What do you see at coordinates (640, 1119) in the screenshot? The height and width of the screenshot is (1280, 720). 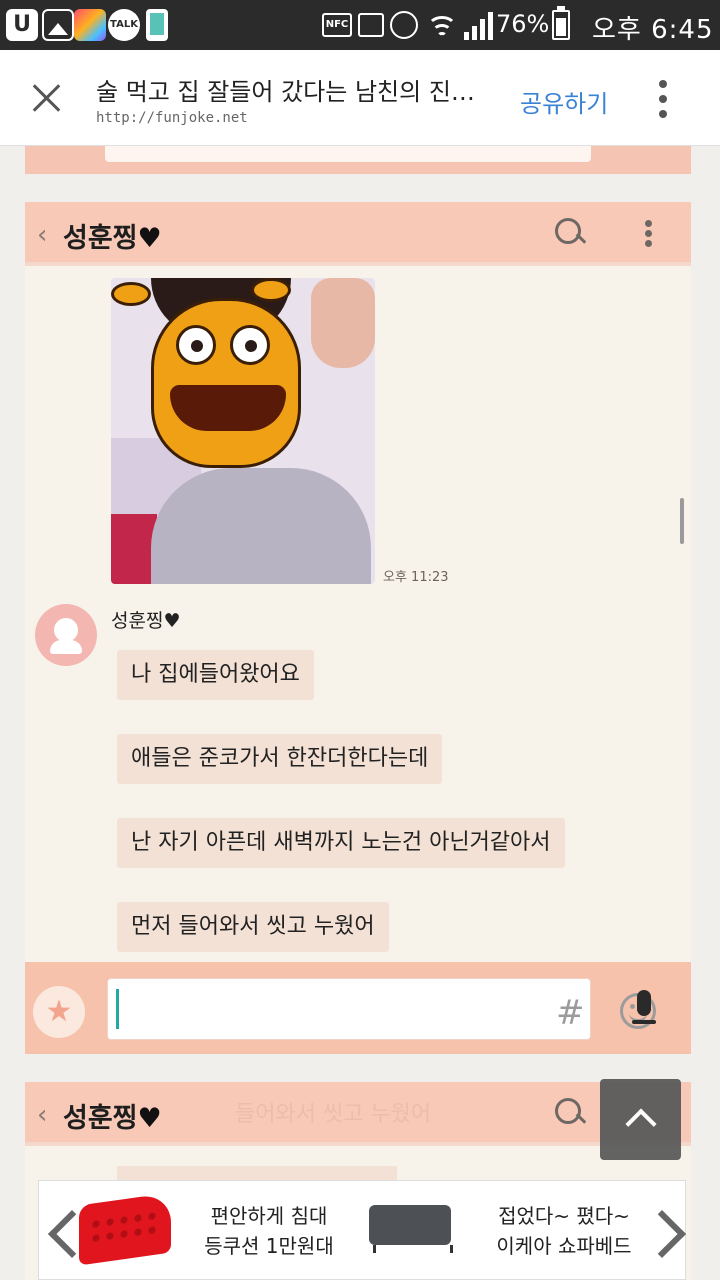 I see `scroll-to-top-button` at bounding box center [640, 1119].